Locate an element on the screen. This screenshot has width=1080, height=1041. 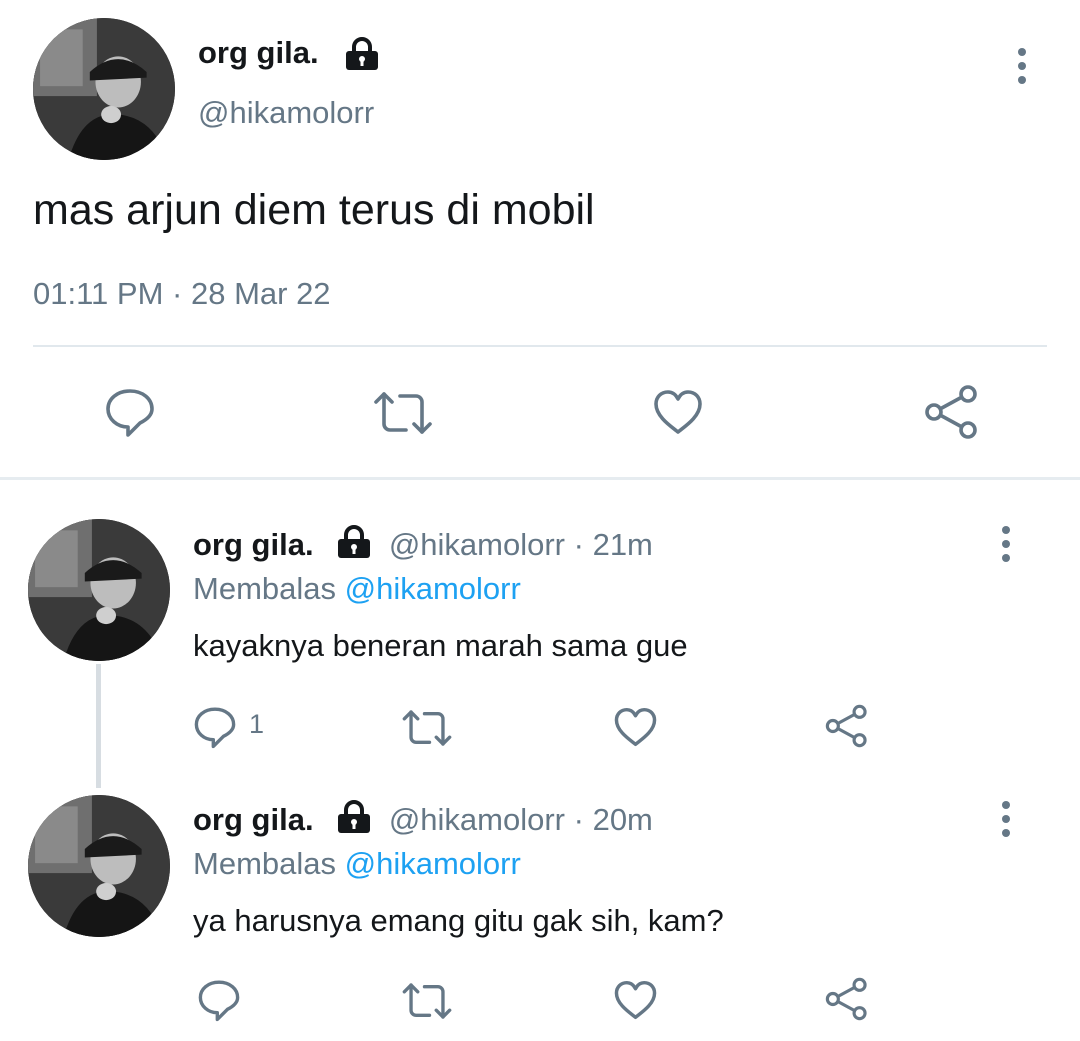
thread-line is located at coordinates (98, 726).